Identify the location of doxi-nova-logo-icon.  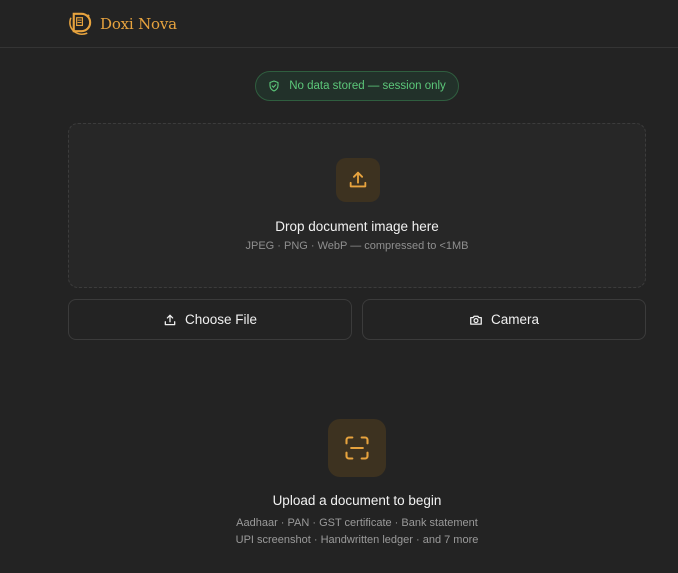
(80, 23).